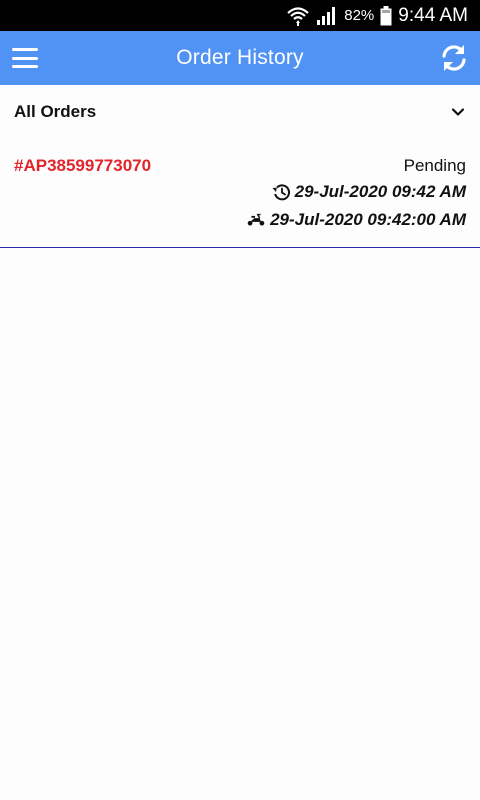 The width and height of the screenshot is (480, 800). What do you see at coordinates (55, 111) in the screenshot?
I see `filter-selected-value: All Orders` at bounding box center [55, 111].